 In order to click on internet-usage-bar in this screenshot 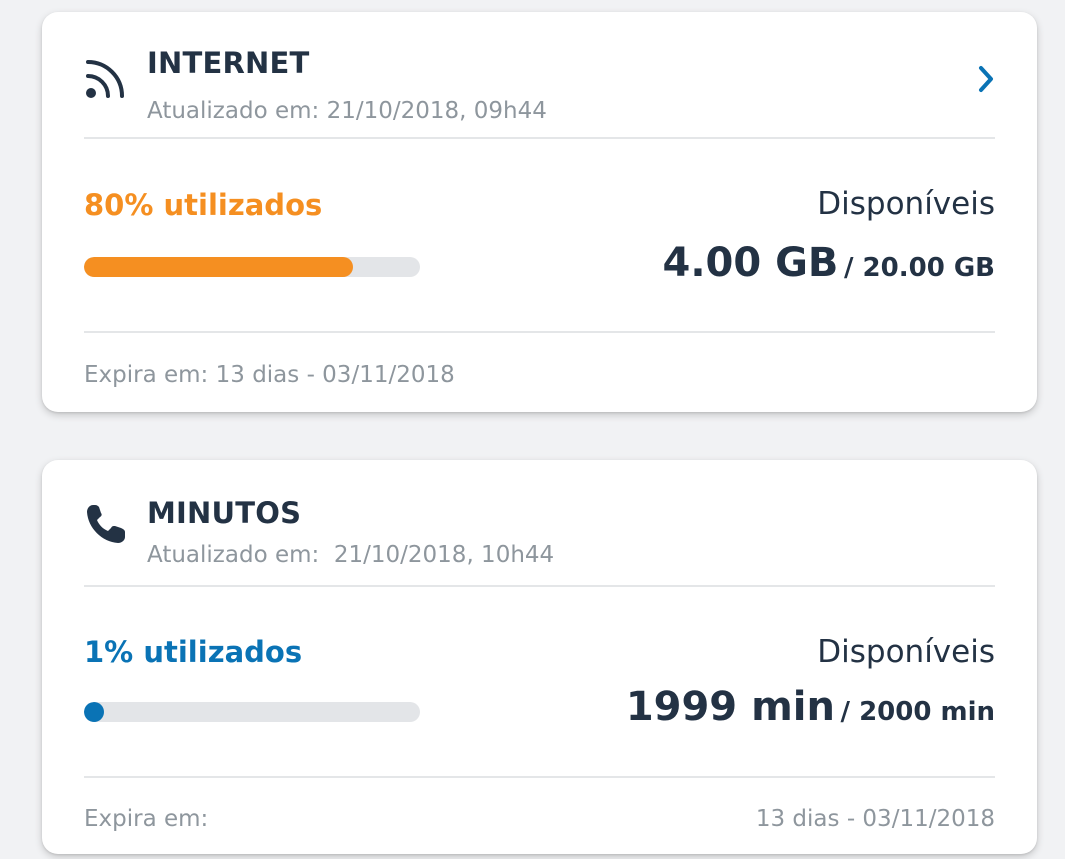, I will do `click(252, 267)`.